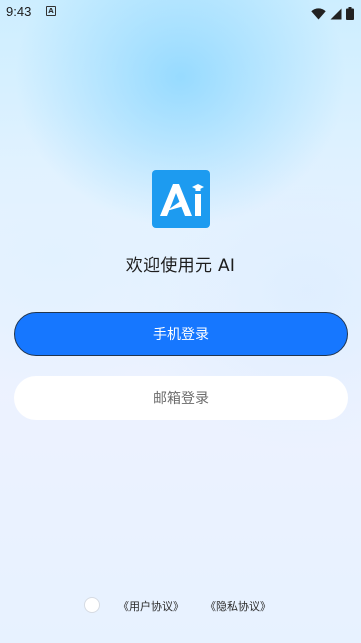  What do you see at coordinates (238, 606) in the screenshot?
I see `privacy-policy-link: 《隐私协议》` at bounding box center [238, 606].